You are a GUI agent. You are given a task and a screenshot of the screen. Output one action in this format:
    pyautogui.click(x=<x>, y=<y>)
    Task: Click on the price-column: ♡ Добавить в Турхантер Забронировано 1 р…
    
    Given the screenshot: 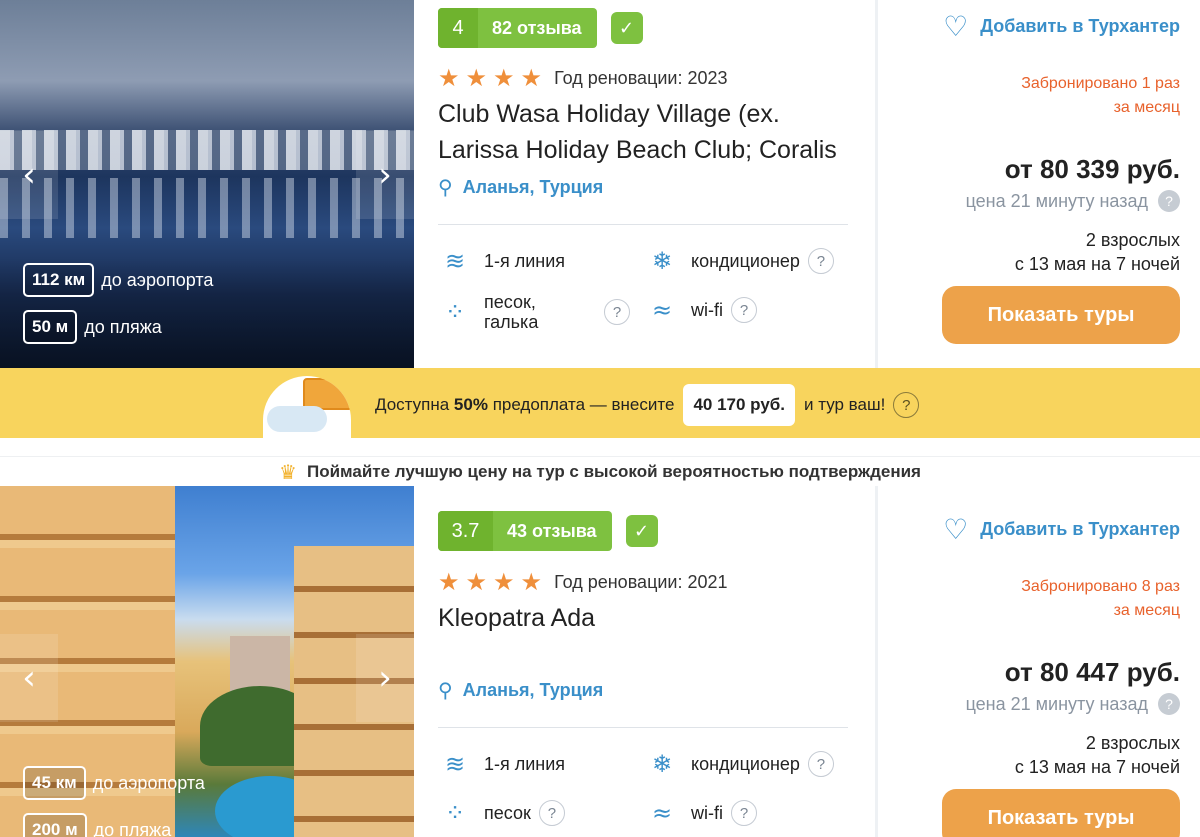 What is the action you would take?
    pyautogui.click(x=1039, y=184)
    